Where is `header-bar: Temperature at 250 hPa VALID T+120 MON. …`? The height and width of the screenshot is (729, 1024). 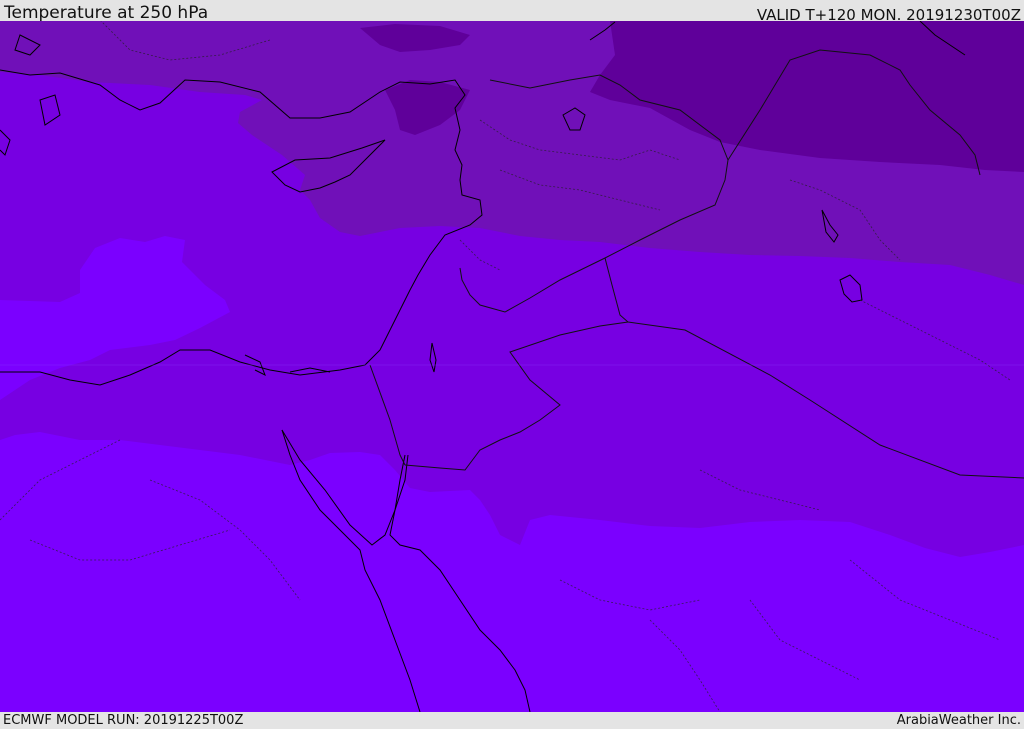 header-bar: Temperature at 250 hPa VALID T+120 MON. … is located at coordinates (512, 12).